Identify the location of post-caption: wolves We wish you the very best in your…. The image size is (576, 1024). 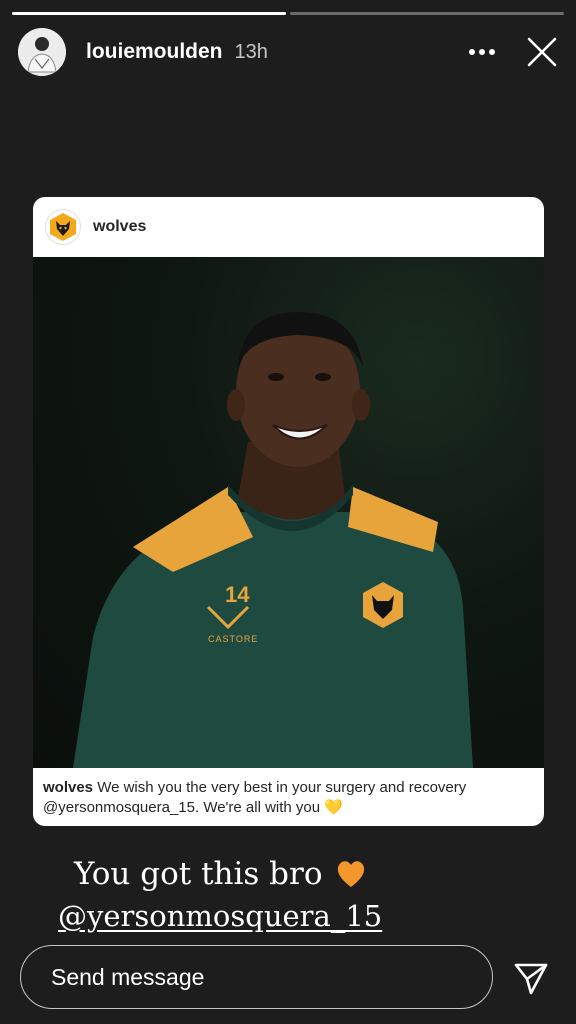
(288, 793).